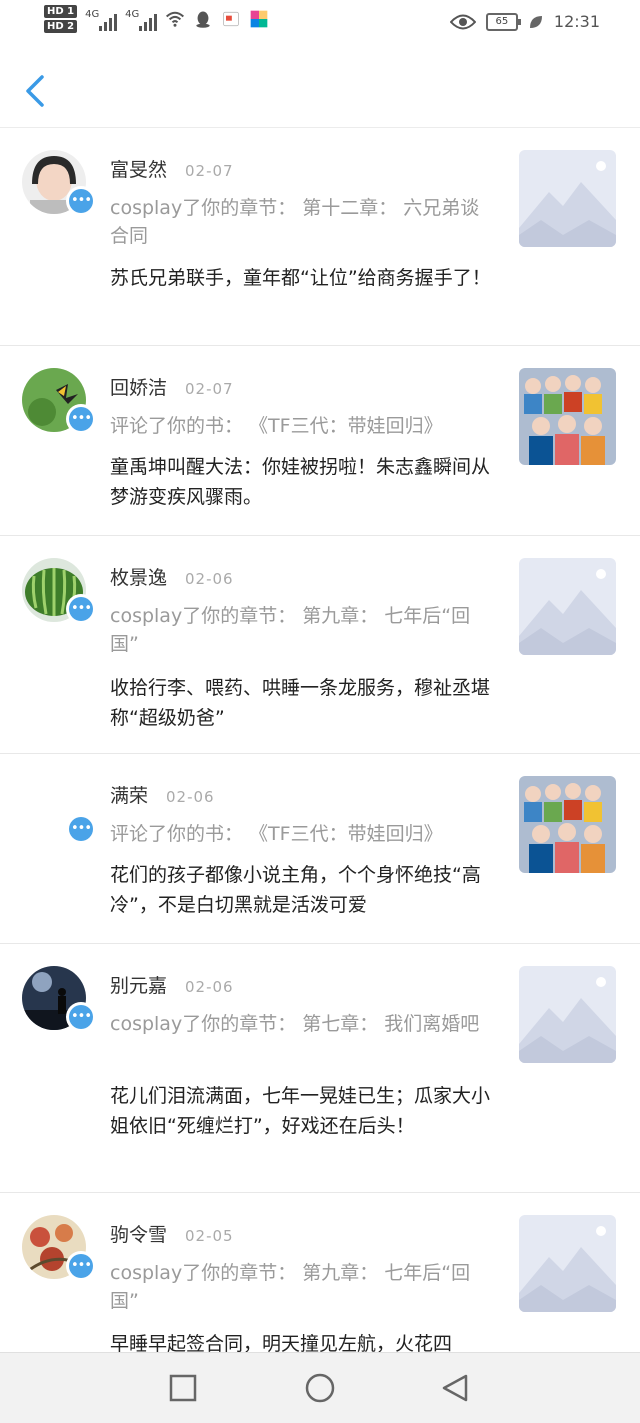 The height and width of the screenshot is (1423, 640). I want to click on page-header, so click(320, 86).